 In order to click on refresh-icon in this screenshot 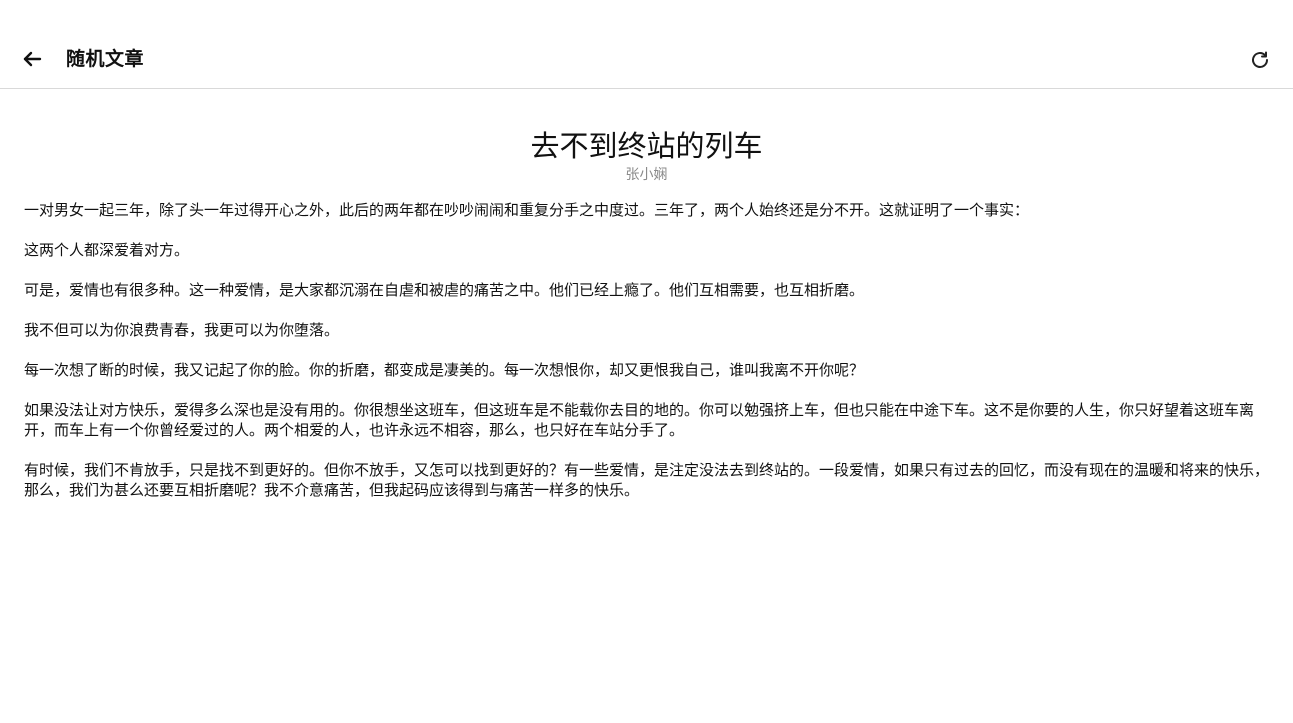, I will do `click(1260, 59)`.